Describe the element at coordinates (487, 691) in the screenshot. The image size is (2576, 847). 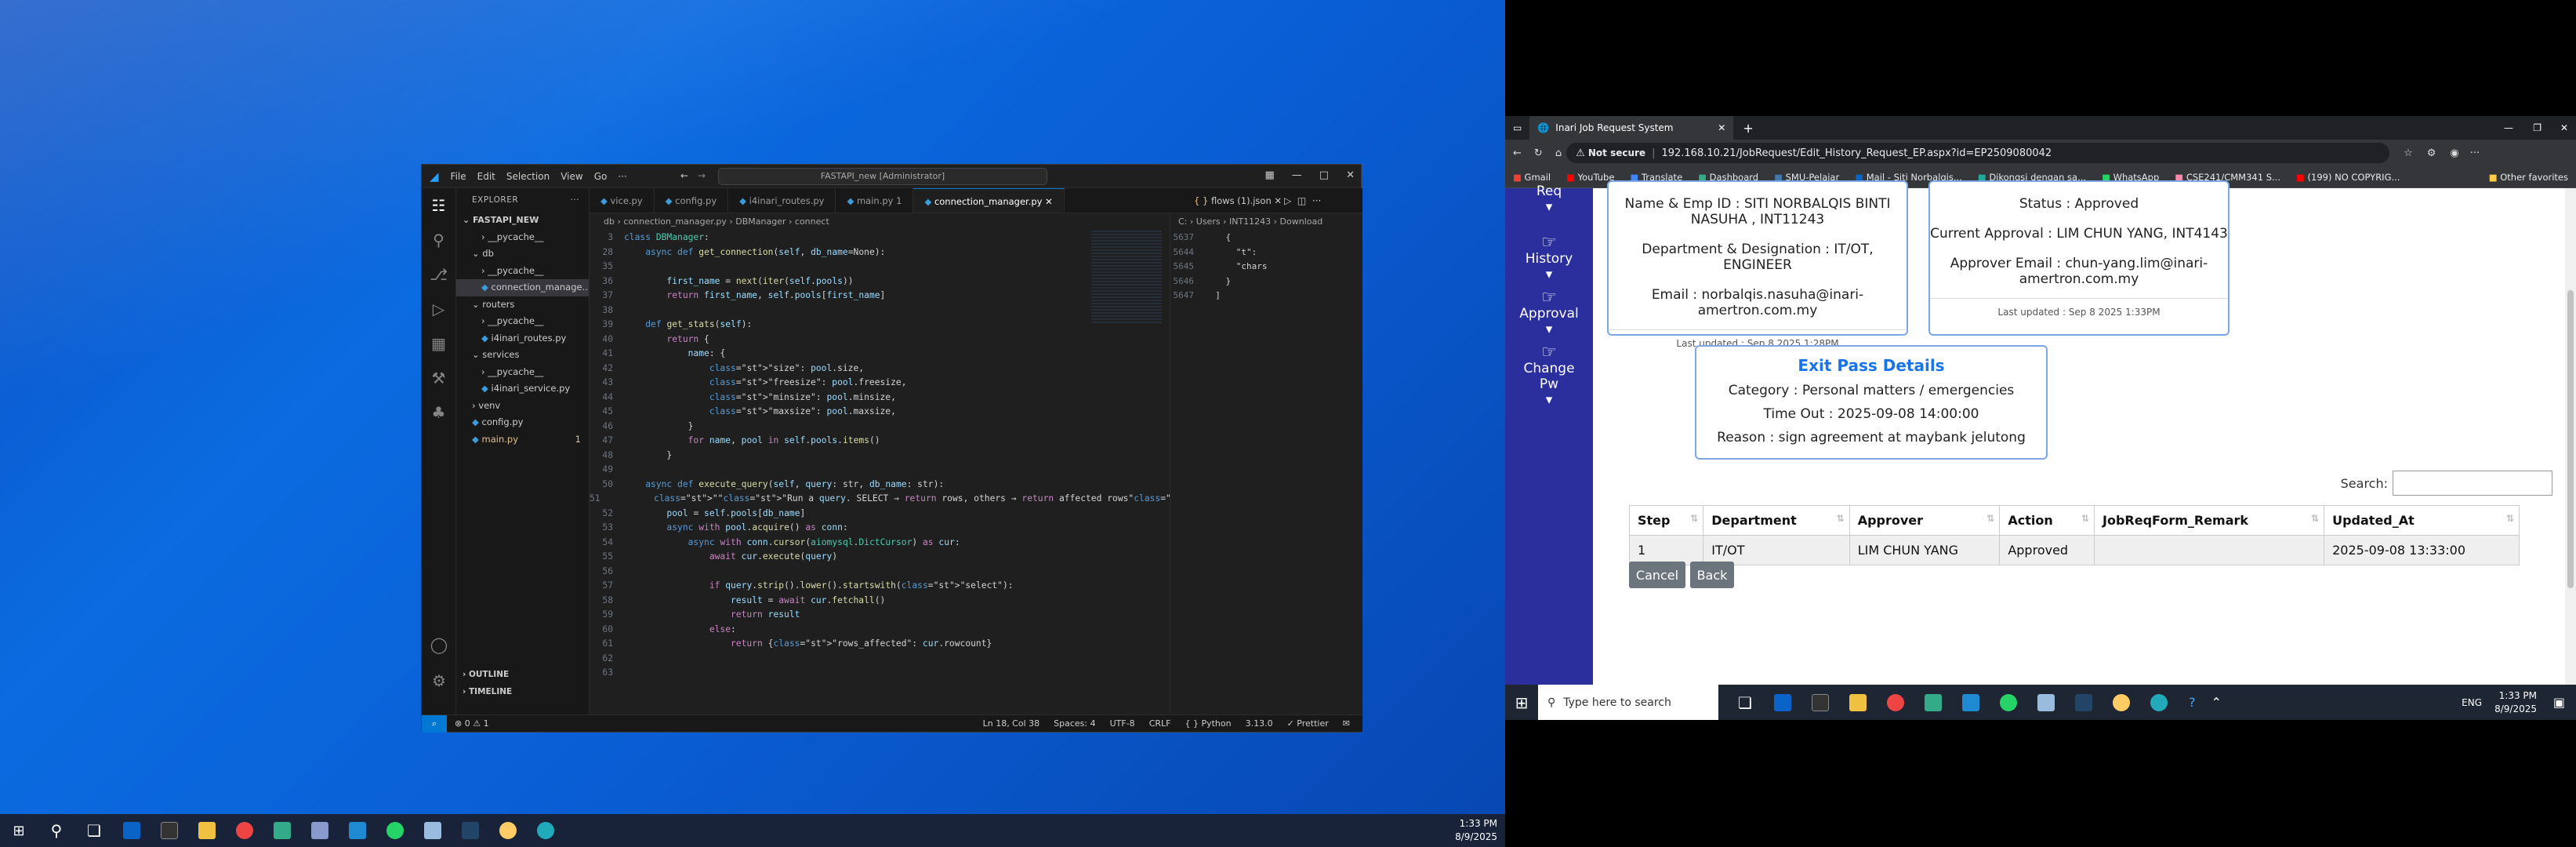
I see `timeline-section: › TIMELINE` at that location.